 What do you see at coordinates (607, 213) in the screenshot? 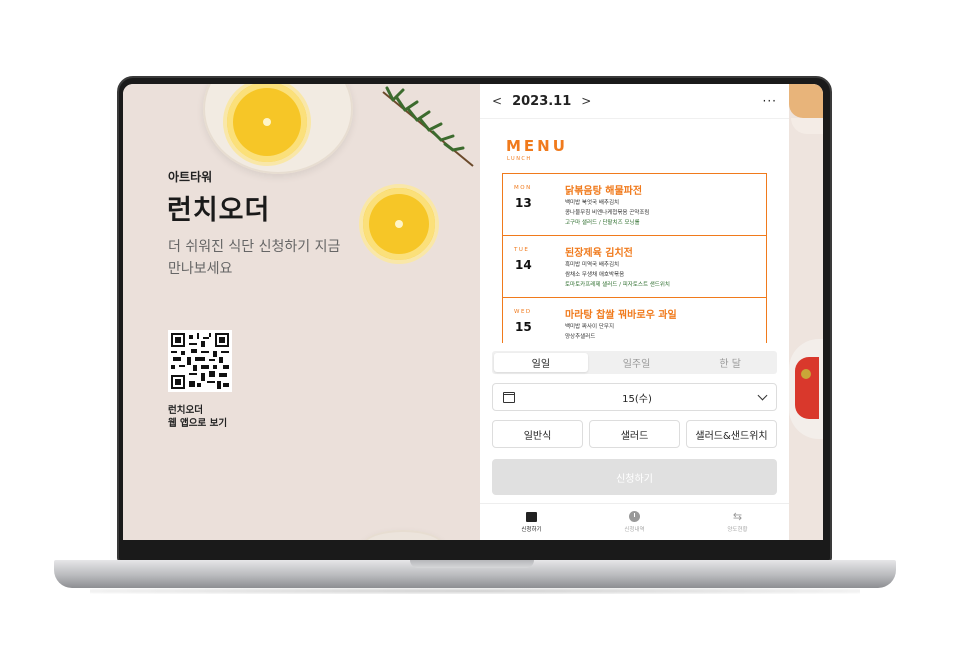
I see `side-dishes: 콩나물무침 비엔나케첩볶음 곤약조림` at bounding box center [607, 213].